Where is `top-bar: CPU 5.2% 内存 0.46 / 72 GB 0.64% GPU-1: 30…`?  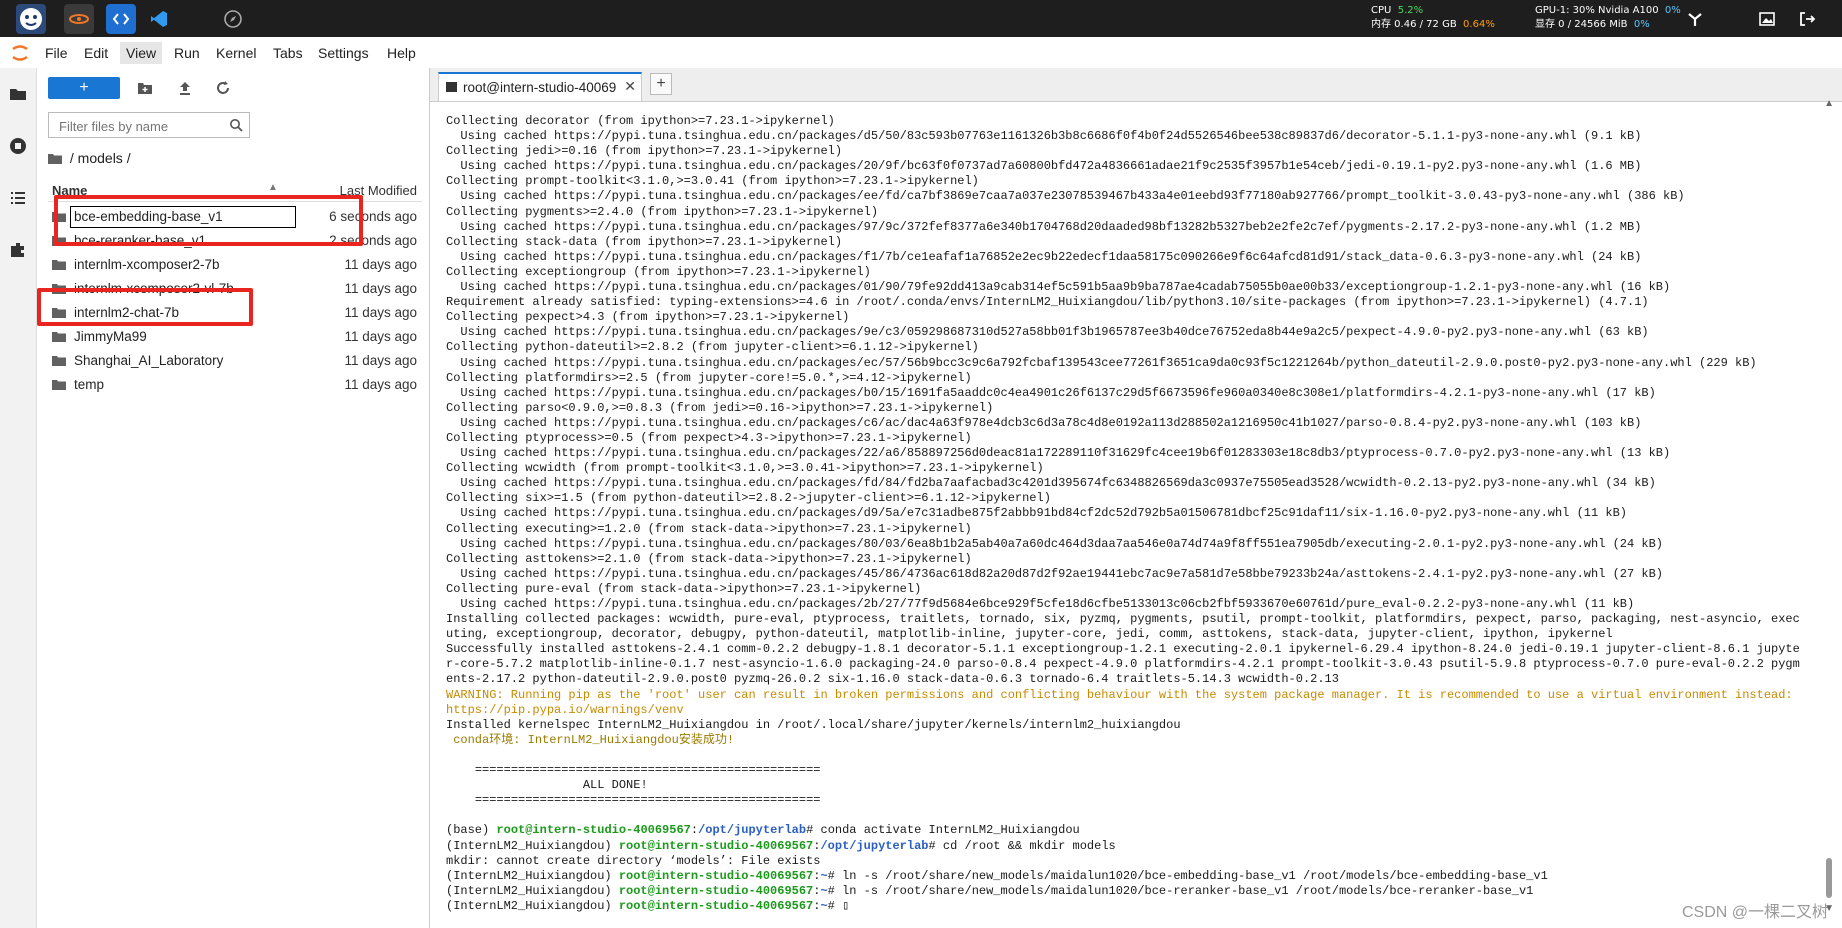 top-bar: CPU 5.2% 内存 0.46 / 72 GB 0.64% GPU-1: 30… is located at coordinates (921, 18).